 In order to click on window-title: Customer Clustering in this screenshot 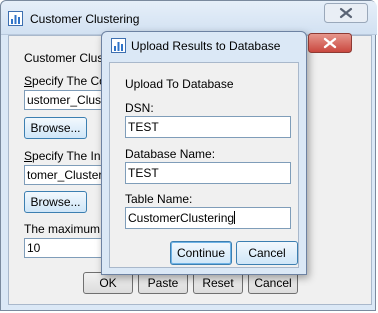, I will do `click(85, 19)`.